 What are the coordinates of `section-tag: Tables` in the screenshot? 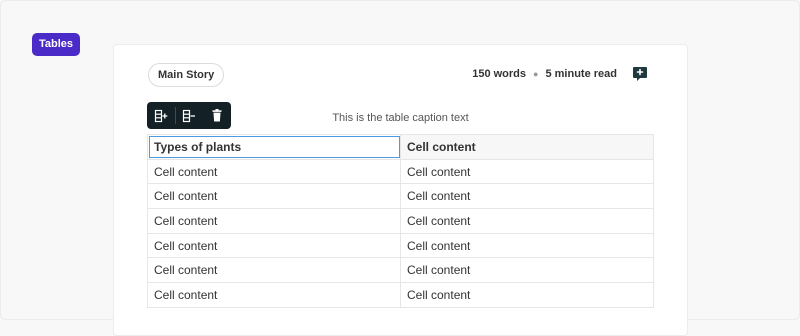 It's located at (56, 44).